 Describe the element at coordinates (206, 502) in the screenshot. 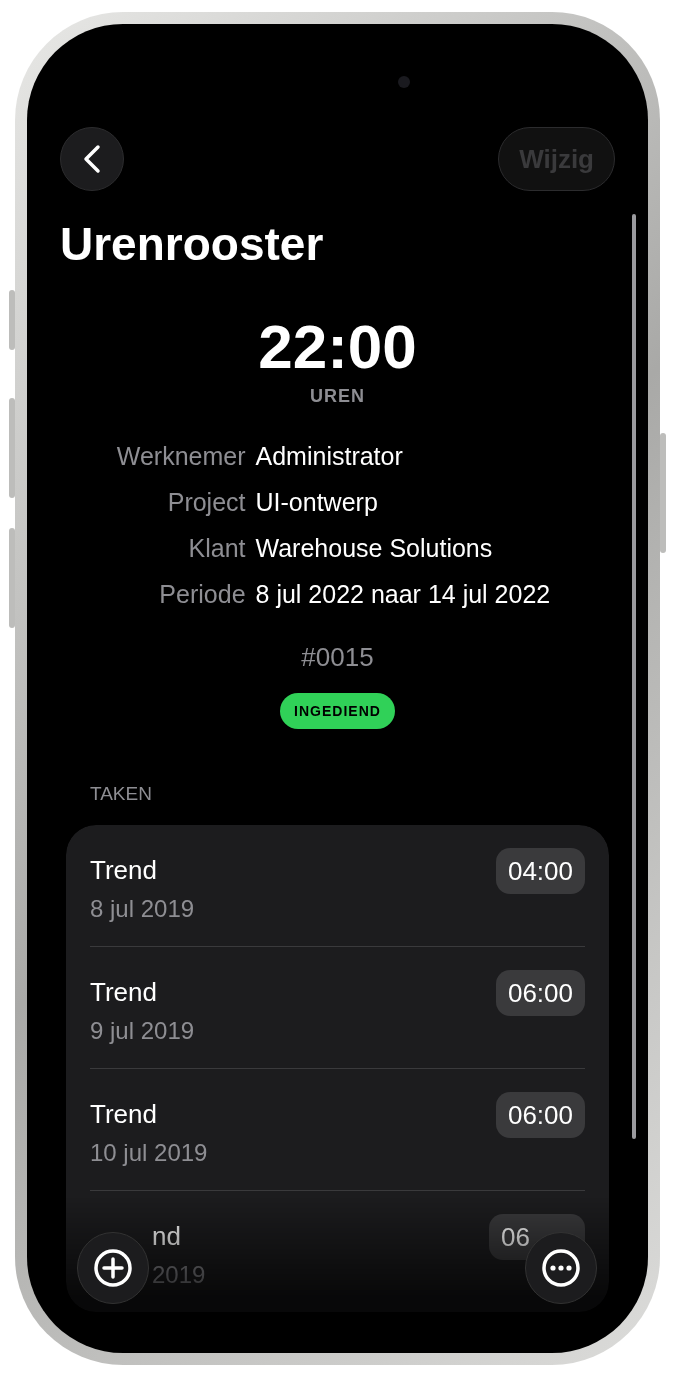

I see `detail-label: Project` at that location.